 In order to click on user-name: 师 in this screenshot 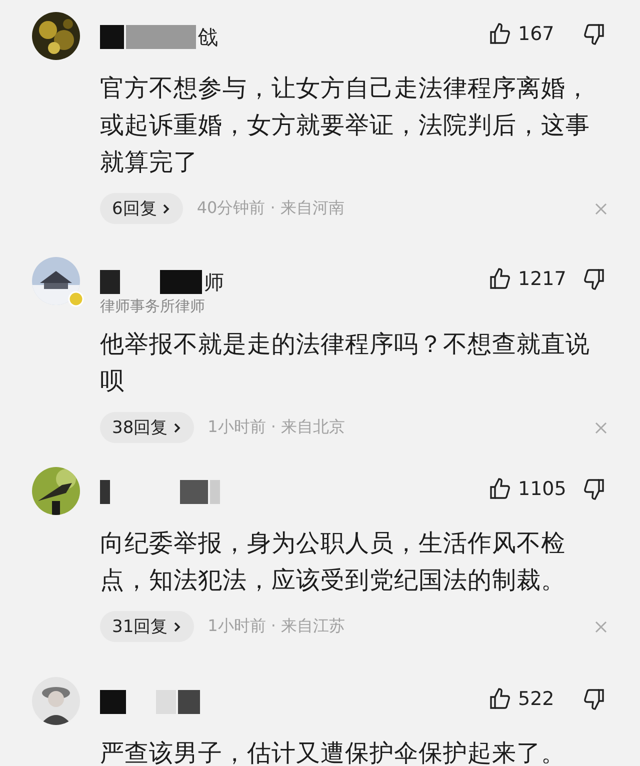, I will do `click(214, 282)`.